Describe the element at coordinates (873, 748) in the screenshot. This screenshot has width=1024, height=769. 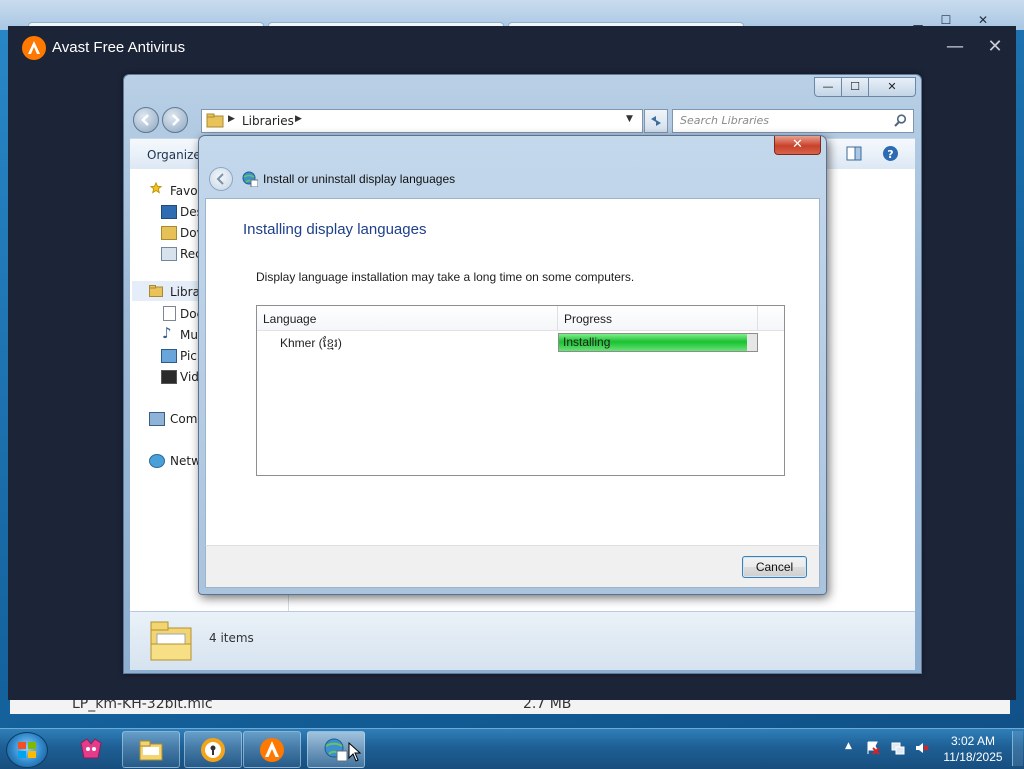
I see `action-center-flag-icon` at that location.